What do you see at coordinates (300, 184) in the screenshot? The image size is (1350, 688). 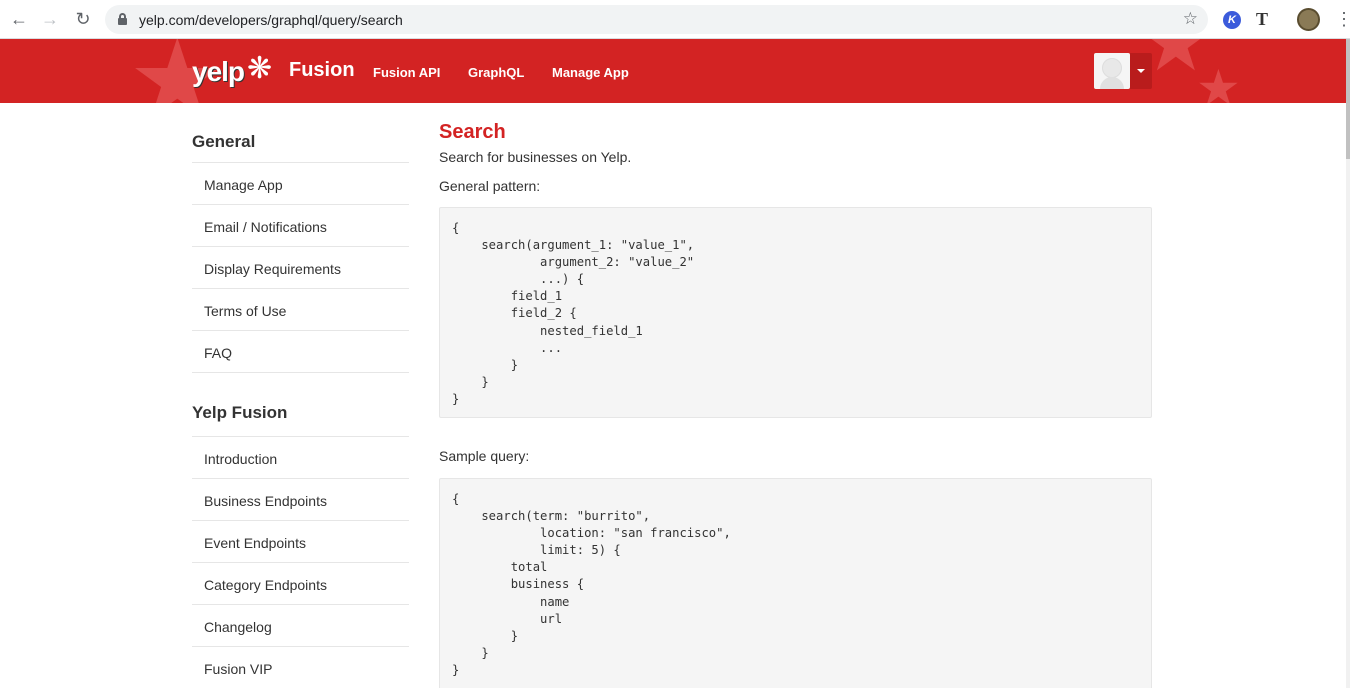 I see `sidebar-item-manage-app: Manage App` at bounding box center [300, 184].